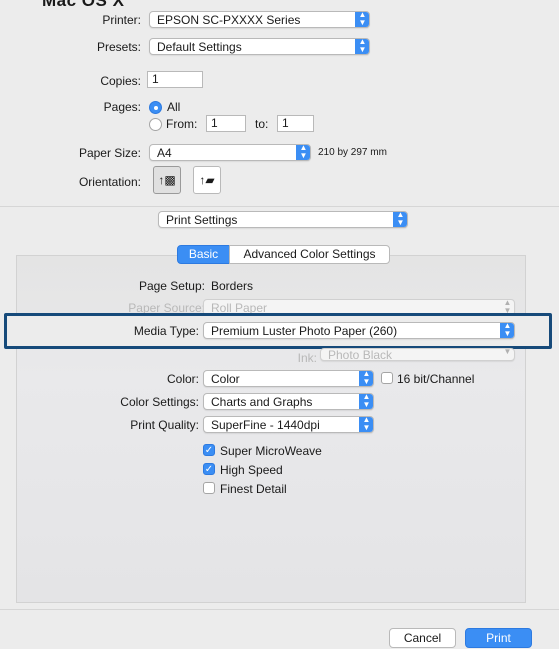 This screenshot has height=649, width=559. Describe the element at coordinates (498, 638) in the screenshot. I see `print-button: Print` at that location.